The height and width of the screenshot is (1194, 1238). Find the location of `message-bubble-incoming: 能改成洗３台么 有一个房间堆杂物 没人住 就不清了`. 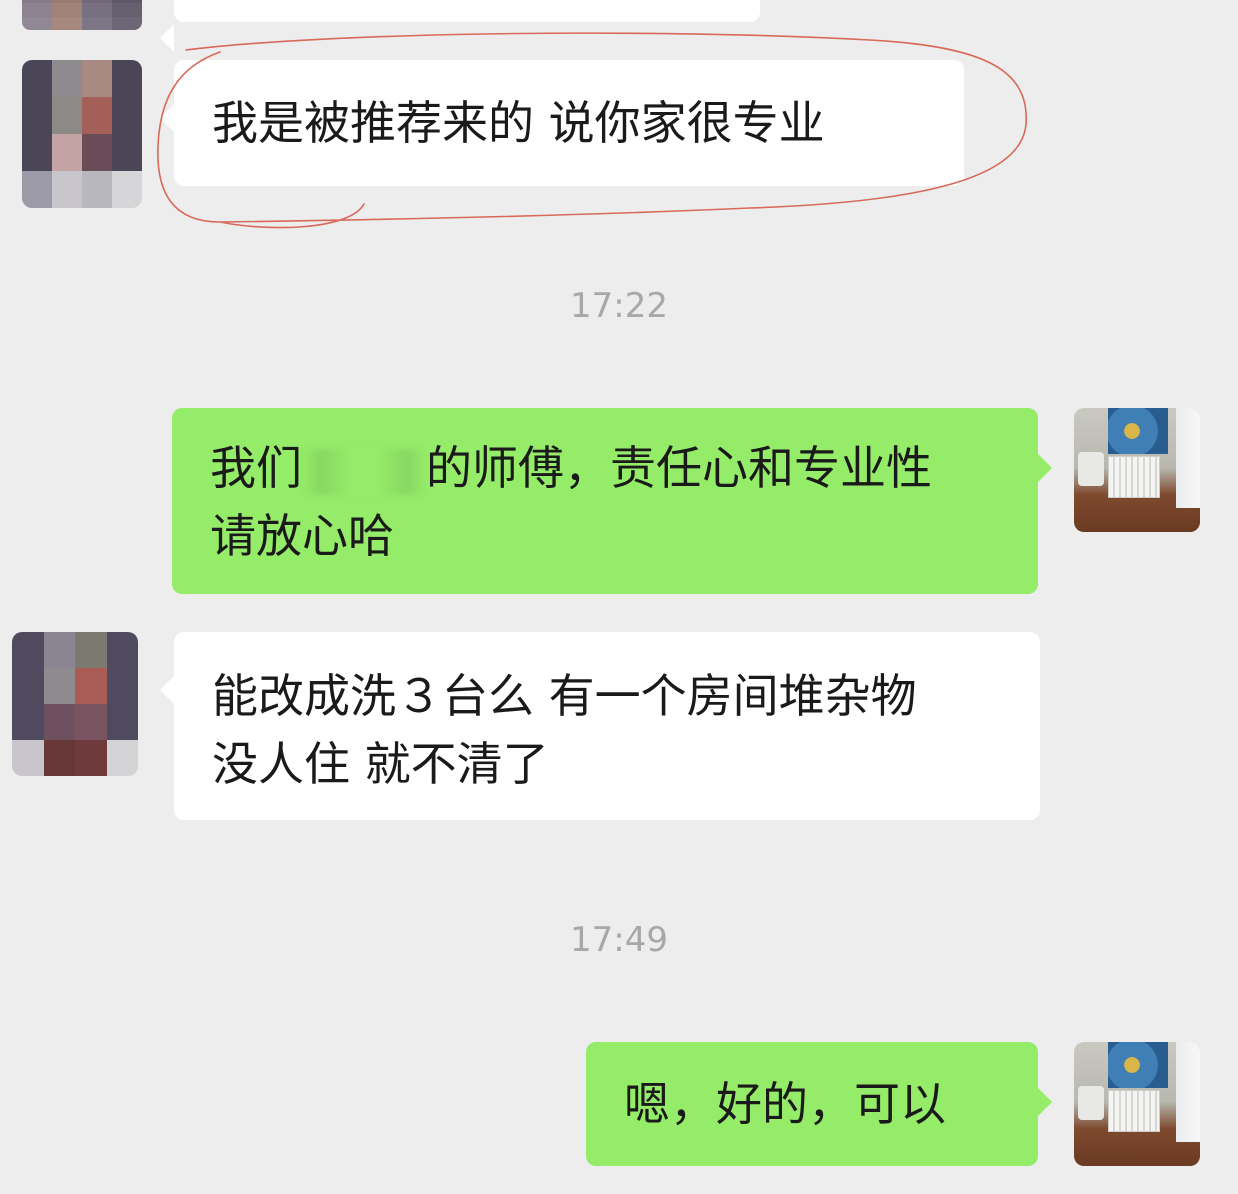

message-bubble-incoming: 能改成洗３台么 有一个房间堆杂物 没人住 就不清了 is located at coordinates (600, 726).